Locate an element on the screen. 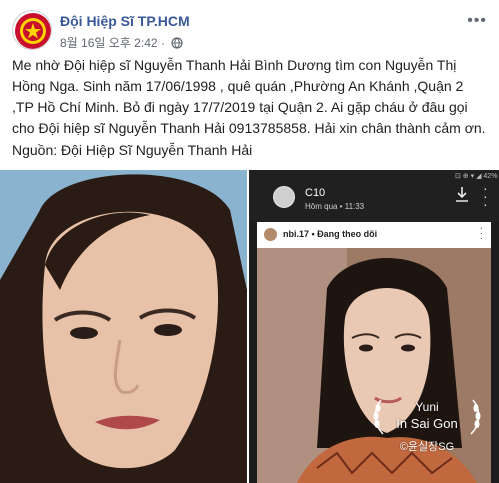 The height and width of the screenshot is (483, 499). post-meta: 8월 16일 오후 2:42 · is located at coordinates (121, 42).